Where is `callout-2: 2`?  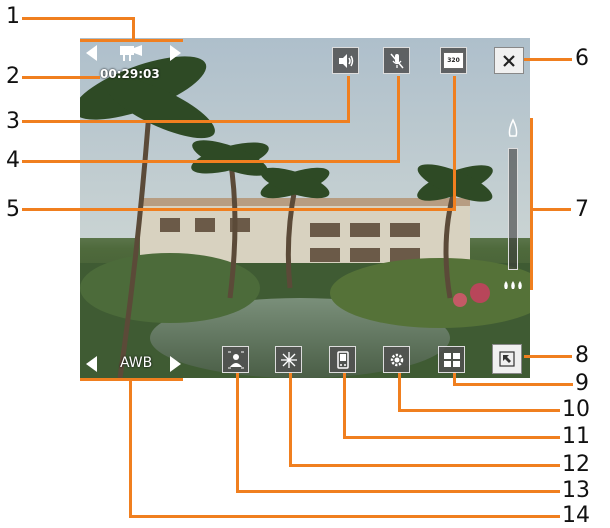
callout-2: 2 is located at coordinates (13, 76).